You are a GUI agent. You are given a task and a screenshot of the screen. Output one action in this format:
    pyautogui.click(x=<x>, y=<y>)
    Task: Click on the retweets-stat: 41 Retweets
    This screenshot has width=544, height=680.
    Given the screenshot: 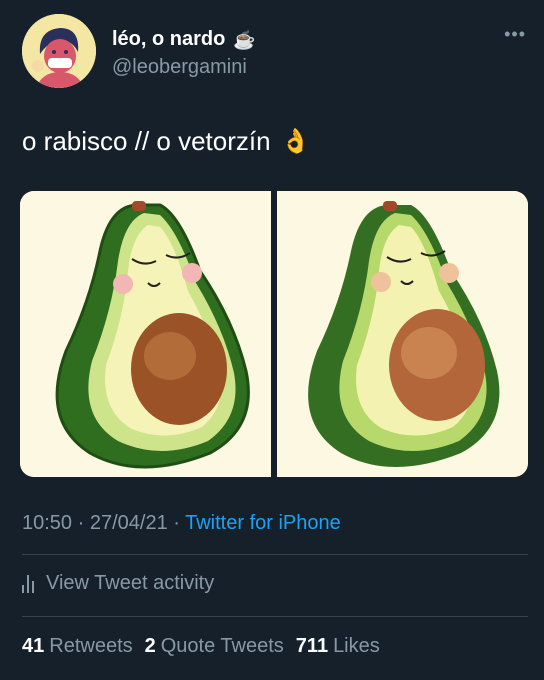 What is the action you would take?
    pyautogui.click(x=77, y=646)
    